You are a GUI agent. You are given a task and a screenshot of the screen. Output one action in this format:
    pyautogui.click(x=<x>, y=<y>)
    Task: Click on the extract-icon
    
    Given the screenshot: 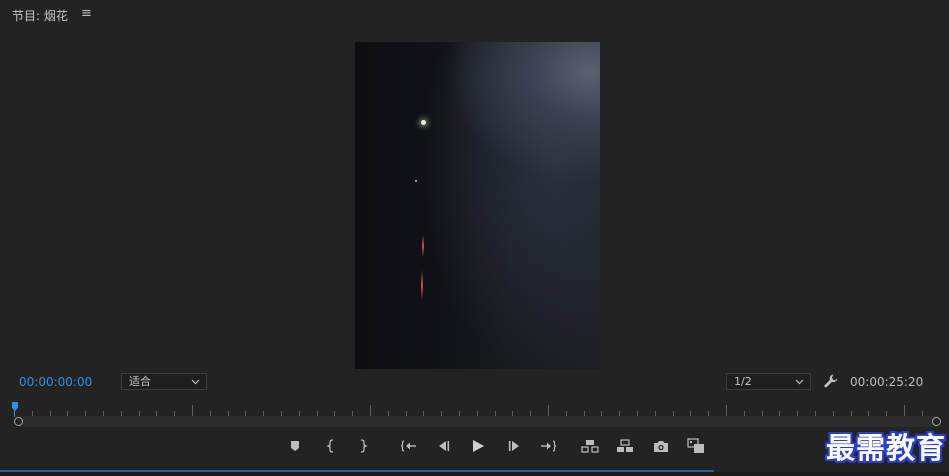 What is the action you would take?
    pyautogui.click(x=625, y=446)
    